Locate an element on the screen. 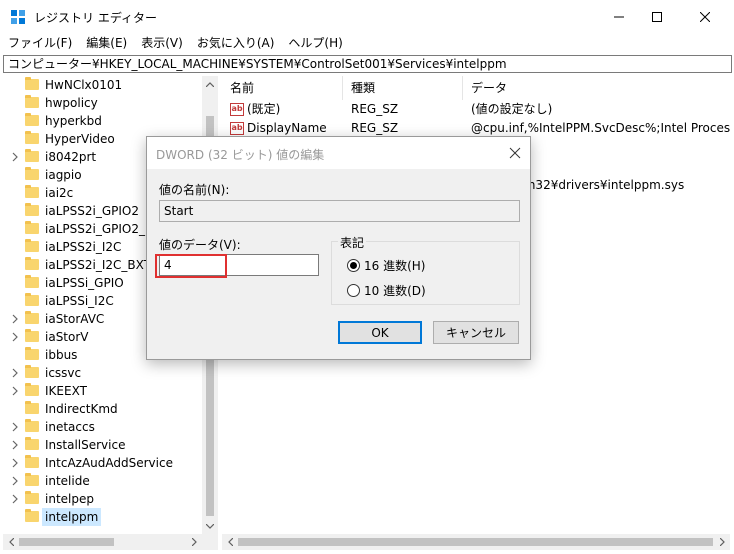  column-header-data: データ is located at coordinates (596, 88).